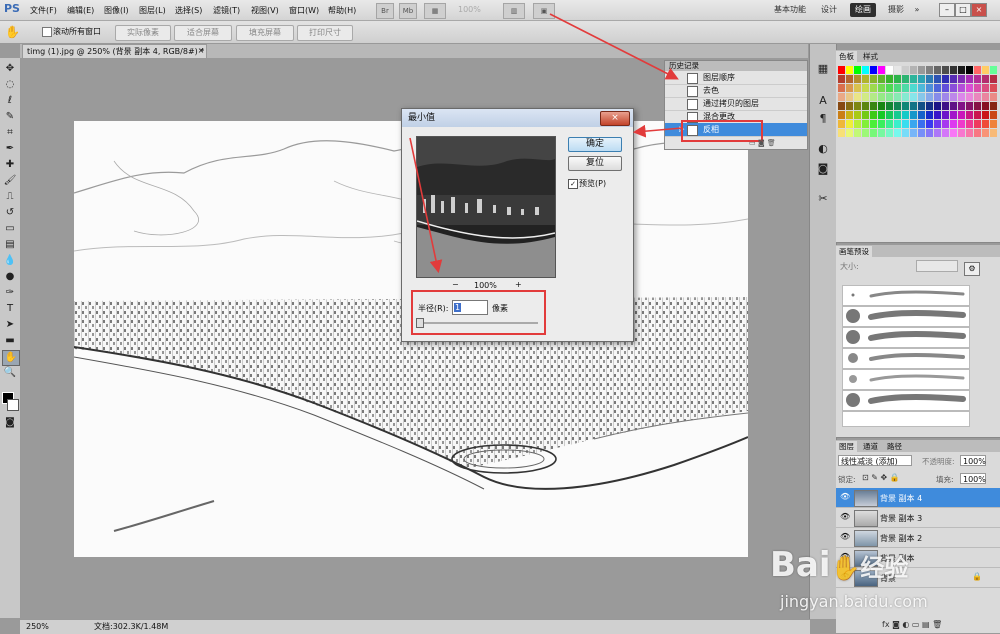 This screenshot has height=634, width=1000. What do you see at coordinates (845, 568) in the screenshot?
I see `watermark-paw-icon: ✋` at bounding box center [845, 568].